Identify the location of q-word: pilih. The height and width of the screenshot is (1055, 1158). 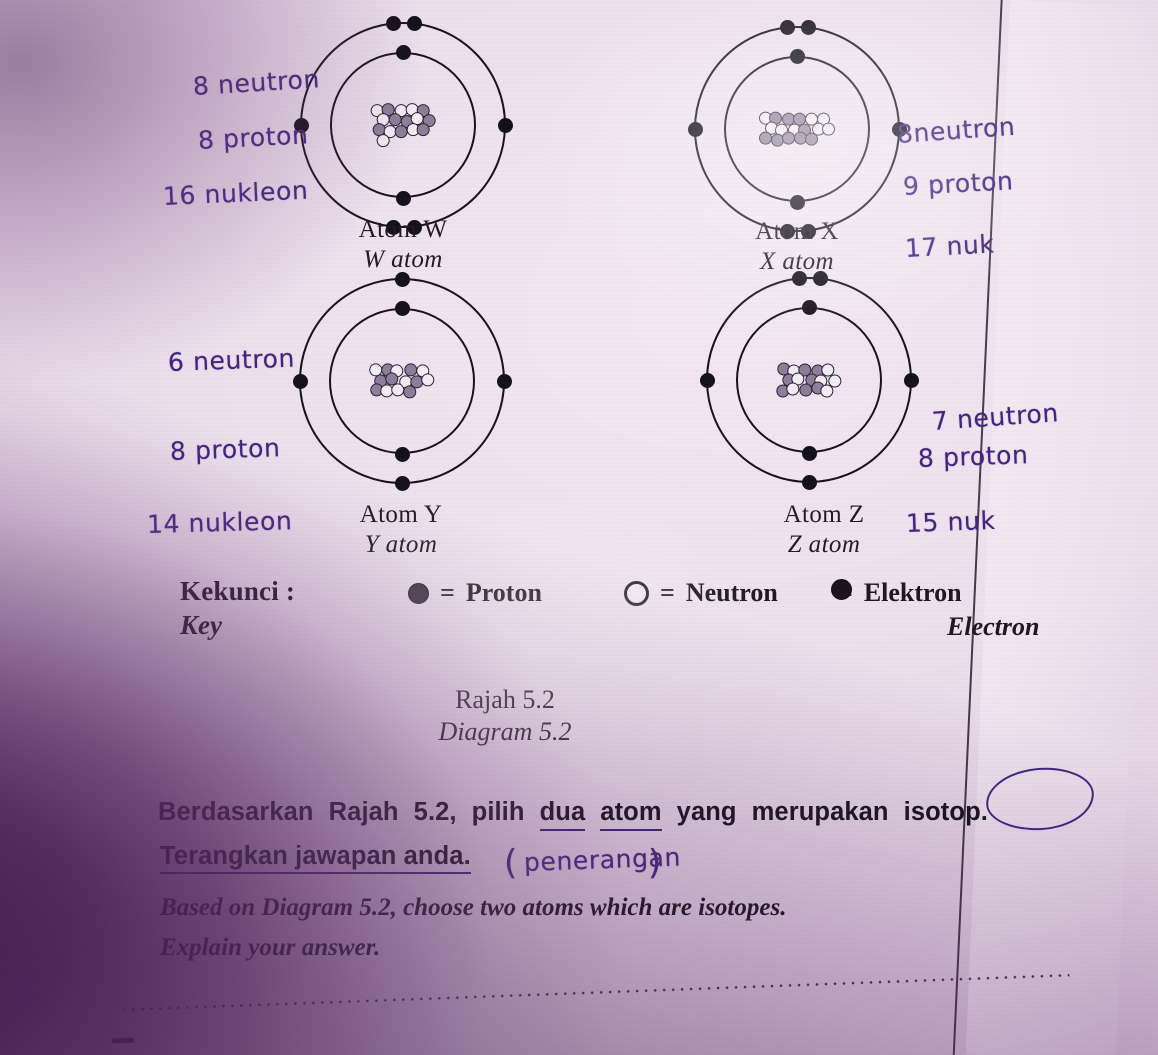
(498, 812).